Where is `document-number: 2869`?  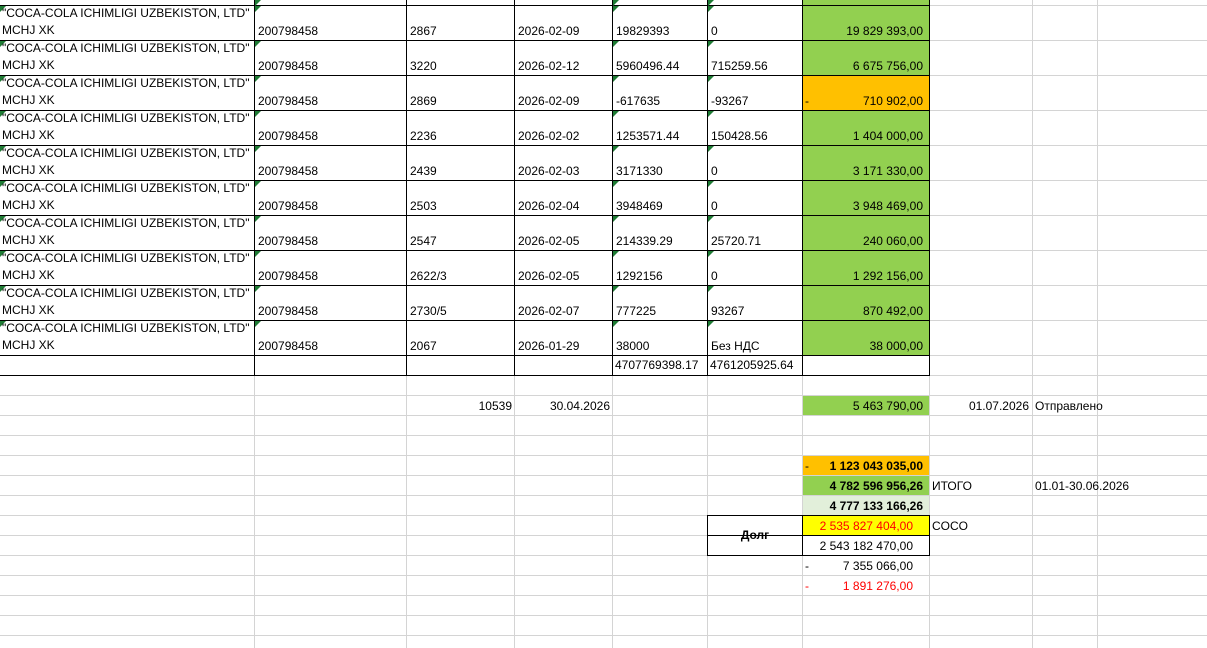
document-number: 2869 is located at coordinates (423, 101).